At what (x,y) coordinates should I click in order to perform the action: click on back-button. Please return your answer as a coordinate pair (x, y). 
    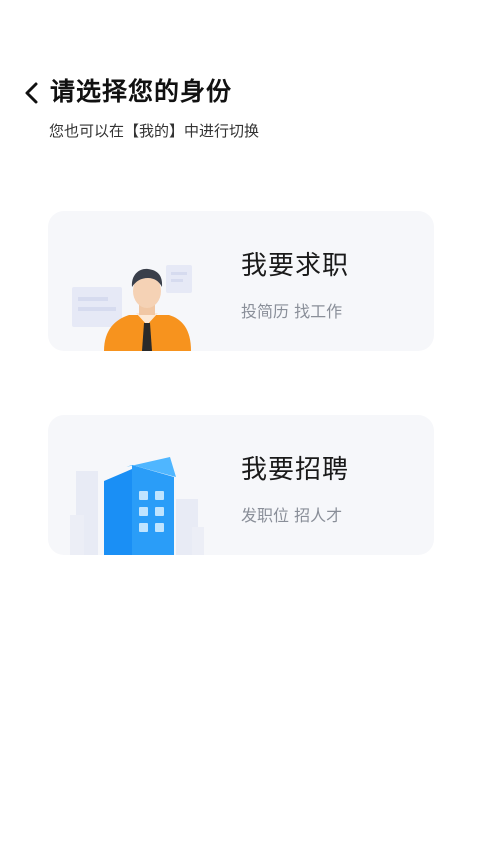
    Looking at the image, I should click on (33, 93).